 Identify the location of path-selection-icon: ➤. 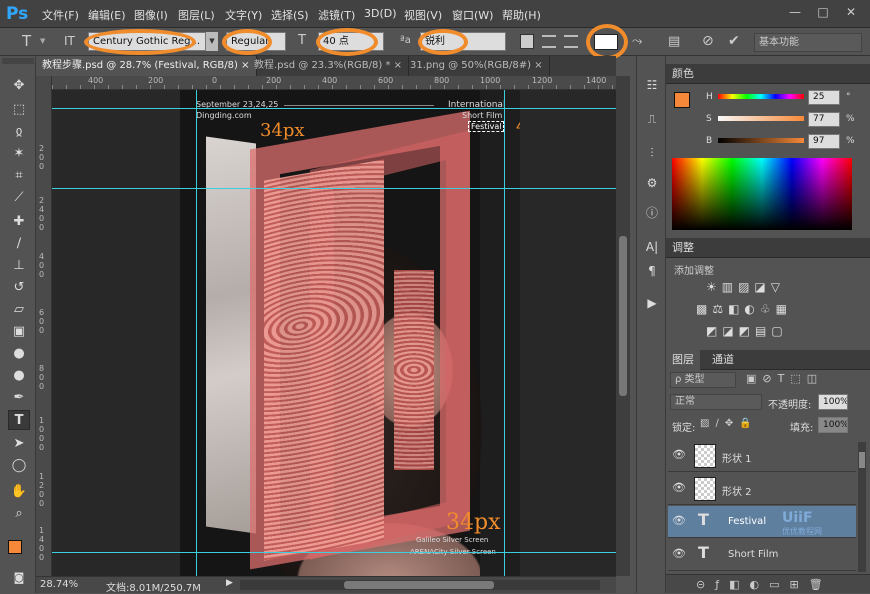
(19, 444).